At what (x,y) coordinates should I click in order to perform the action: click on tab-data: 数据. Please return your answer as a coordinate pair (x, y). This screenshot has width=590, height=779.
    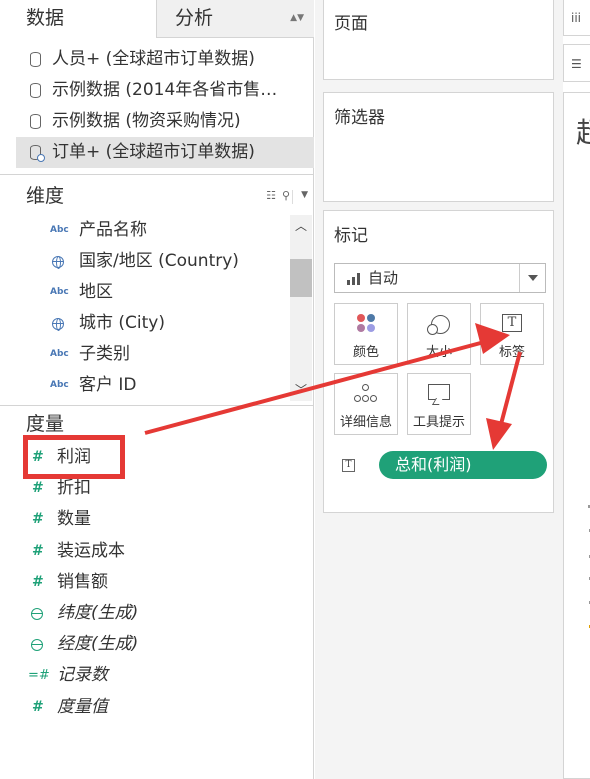
    Looking at the image, I should click on (78, 19).